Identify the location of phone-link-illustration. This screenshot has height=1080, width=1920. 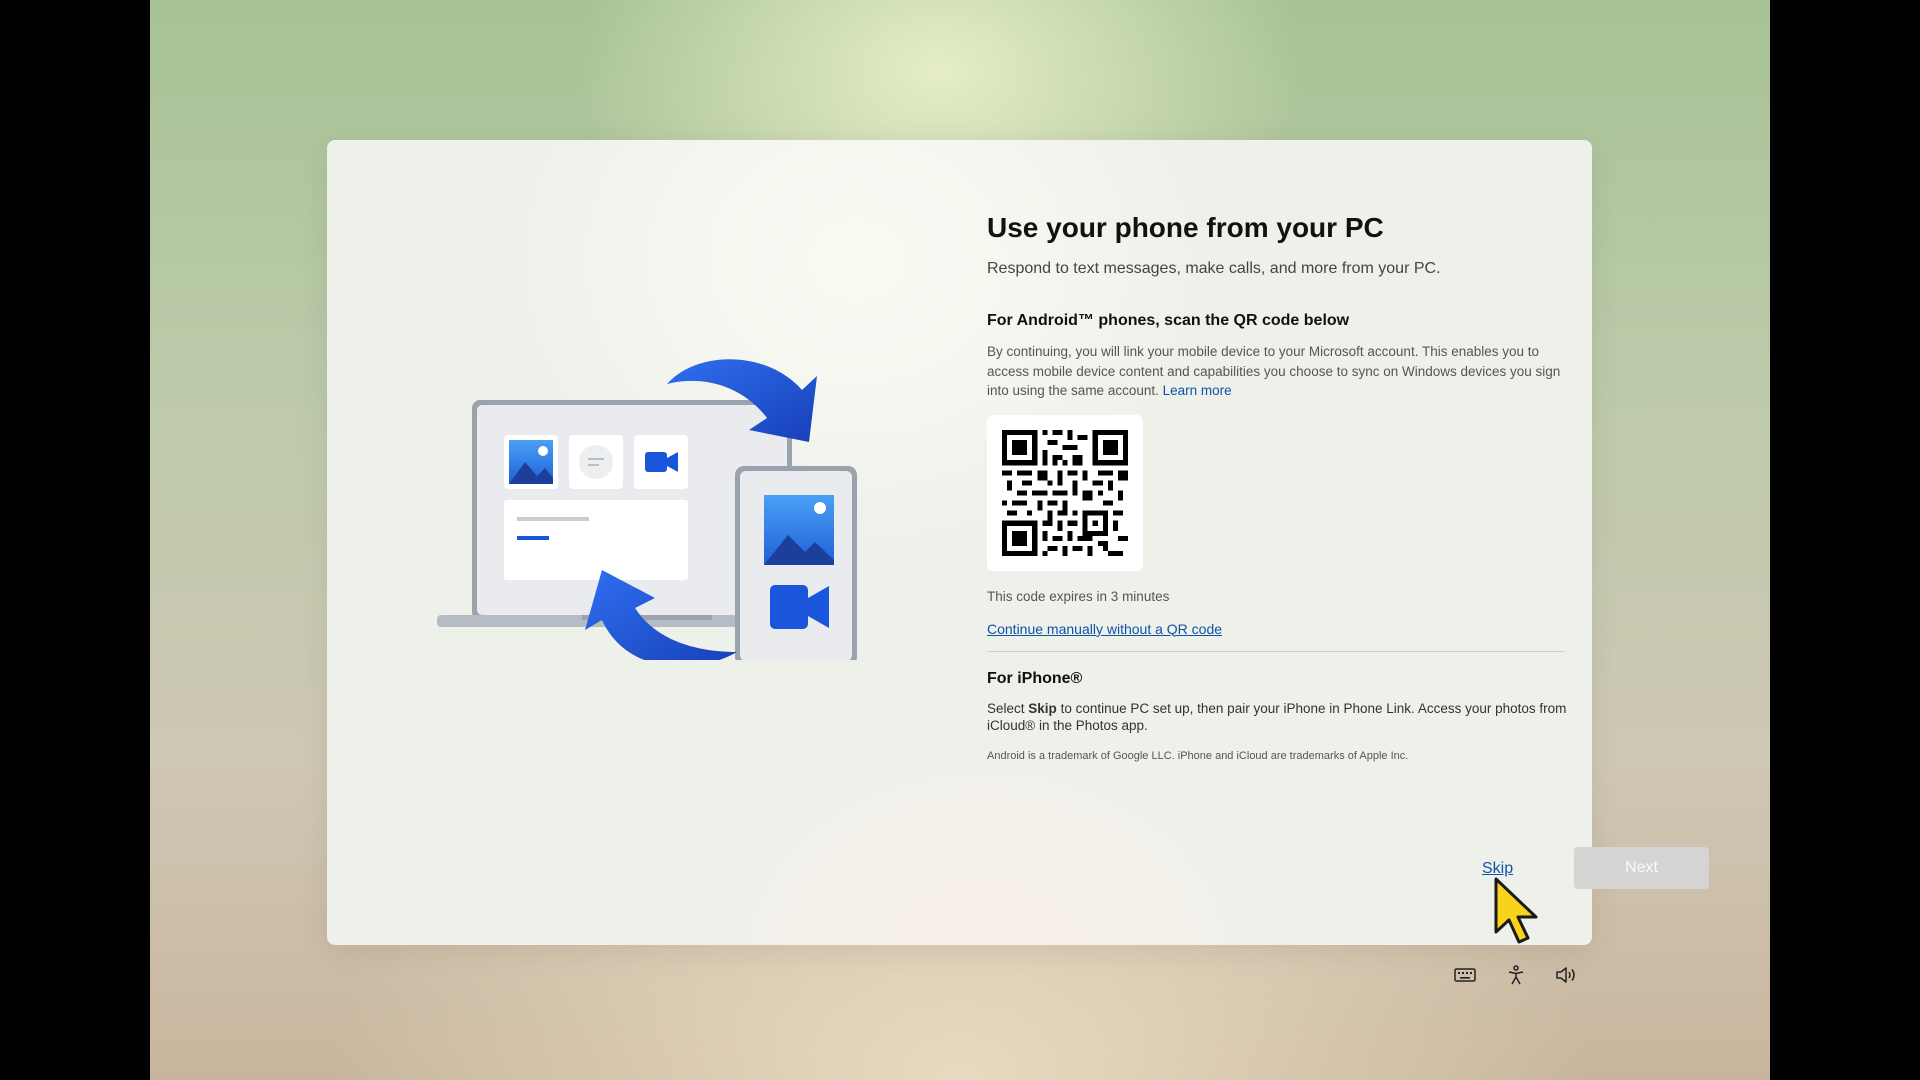
(647, 509).